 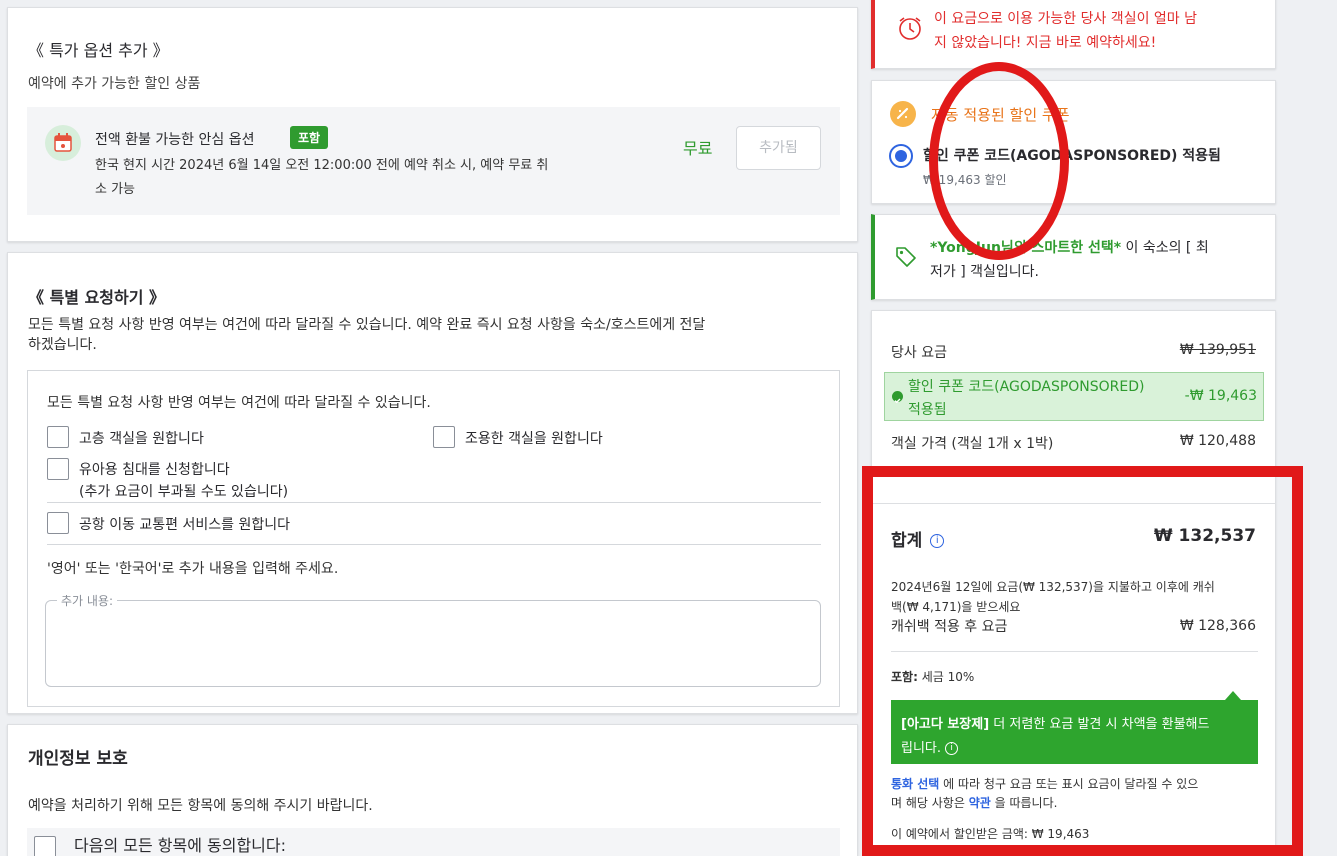 I want to click on airport-transfer-checkbox, so click(x=58, y=523).